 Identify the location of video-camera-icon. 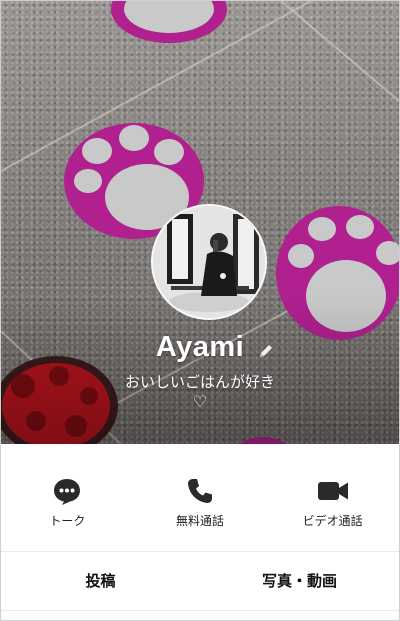
(332, 491).